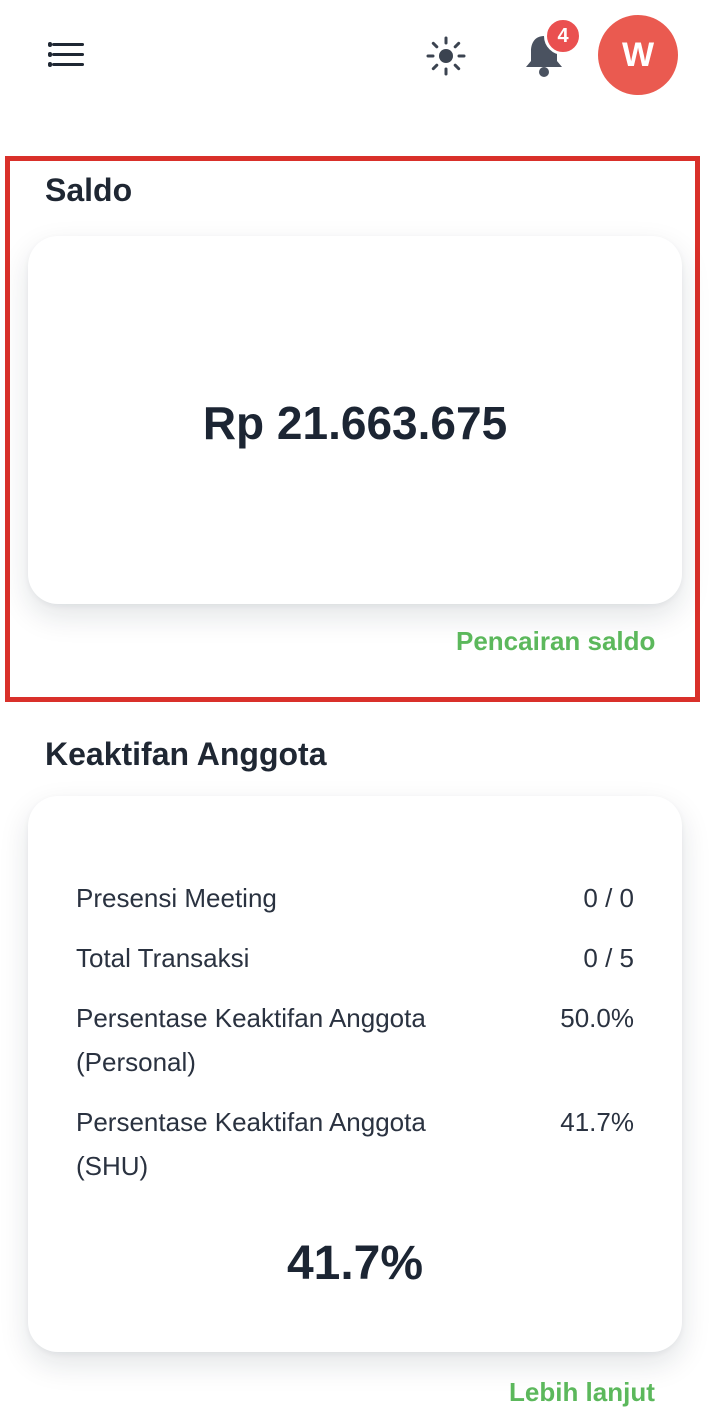  Describe the element at coordinates (355, 898) in the screenshot. I see `activity-row: Presensi Meeting 0 / 0` at that location.